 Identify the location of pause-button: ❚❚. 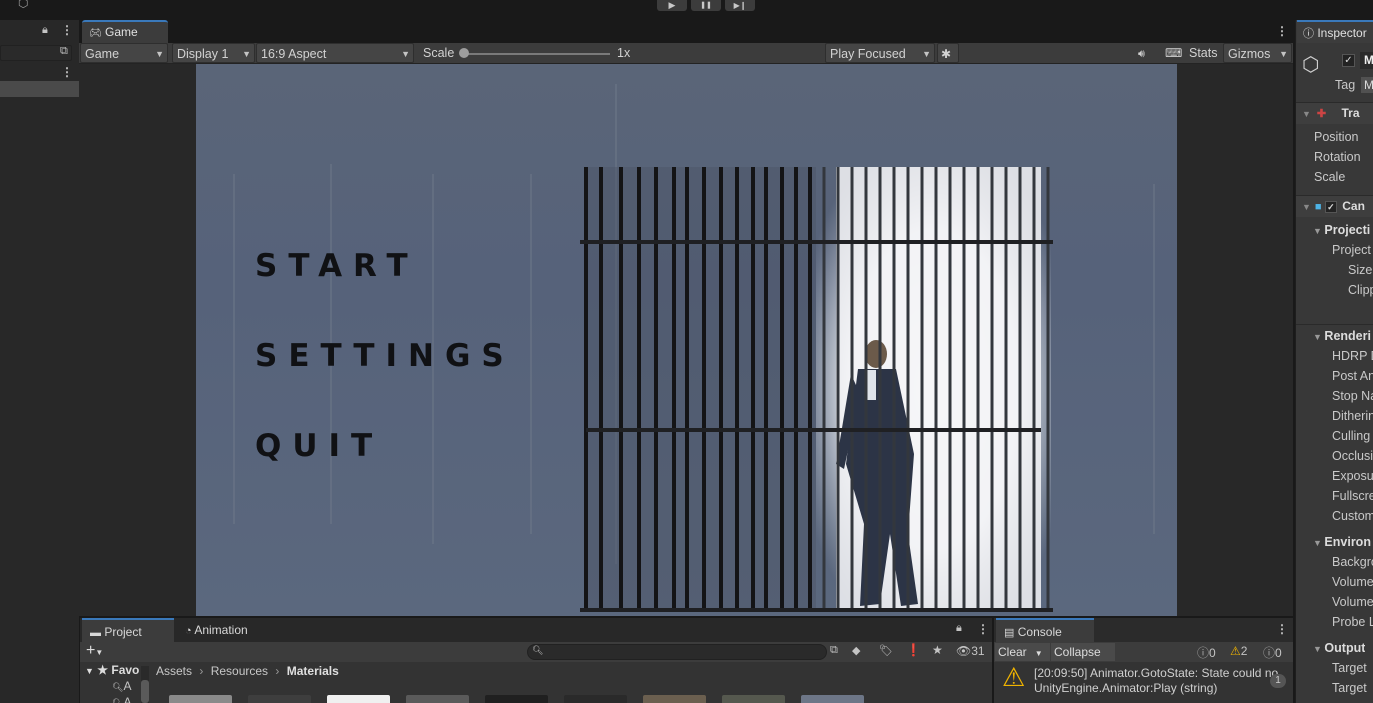
(706, 5).